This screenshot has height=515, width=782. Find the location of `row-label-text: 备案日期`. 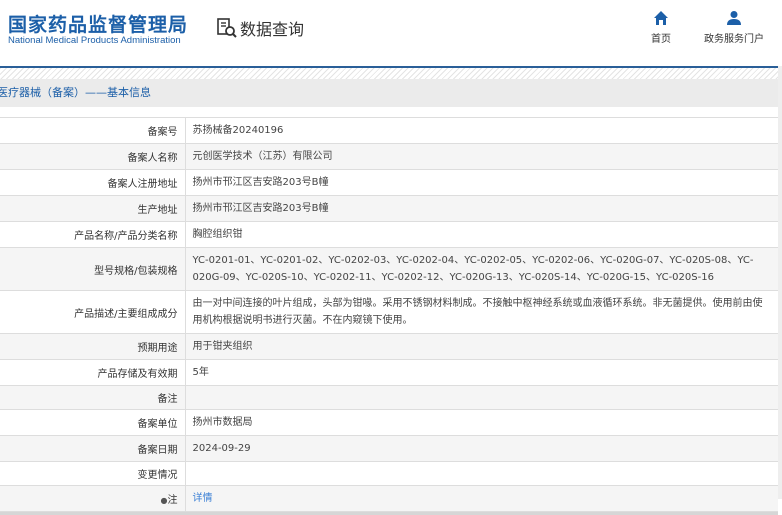

row-label-text: 备案日期 is located at coordinates (157, 450).